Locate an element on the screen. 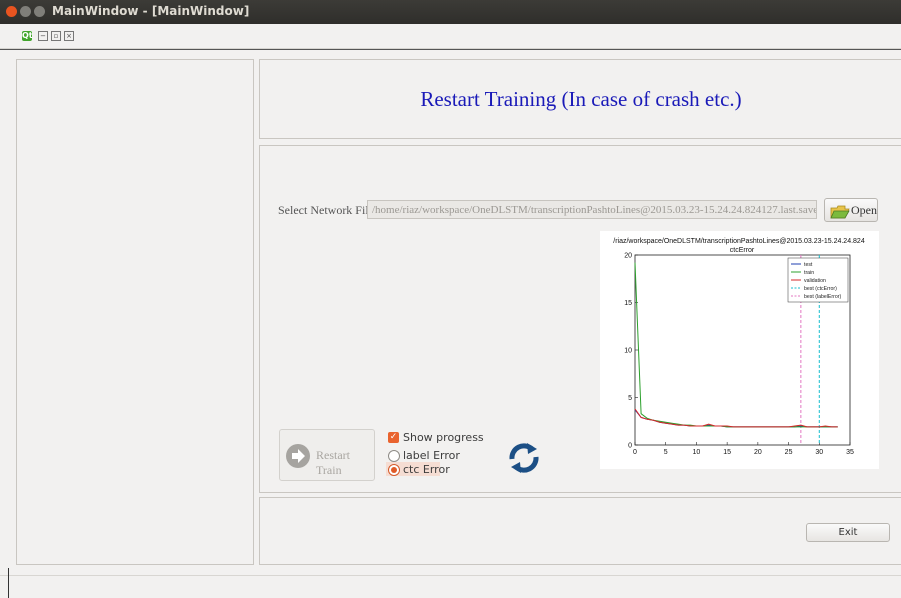 The height and width of the screenshot is (598, 901). legend-label: best (labelError) is located at coordinates (822, 297).